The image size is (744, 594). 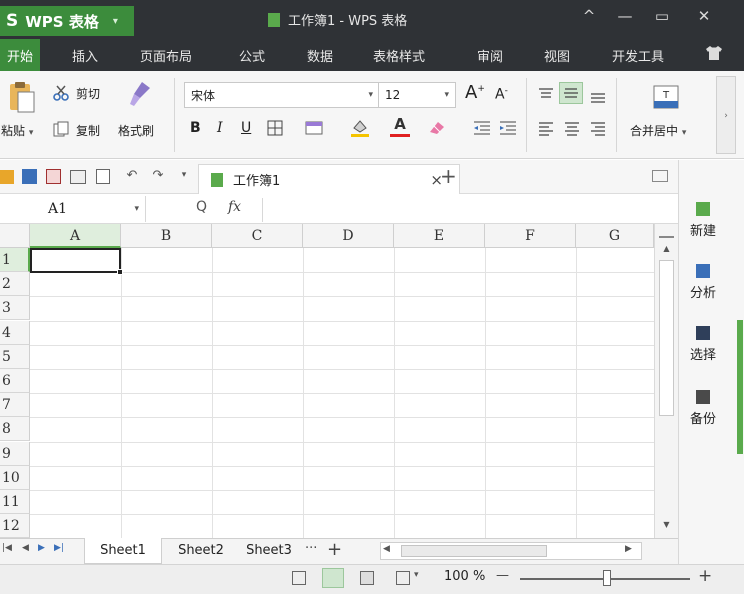 What do you see at coordinates (103, 176) in the screenshot?
I see `print-preview-icon` at bounding box center [103, 176].